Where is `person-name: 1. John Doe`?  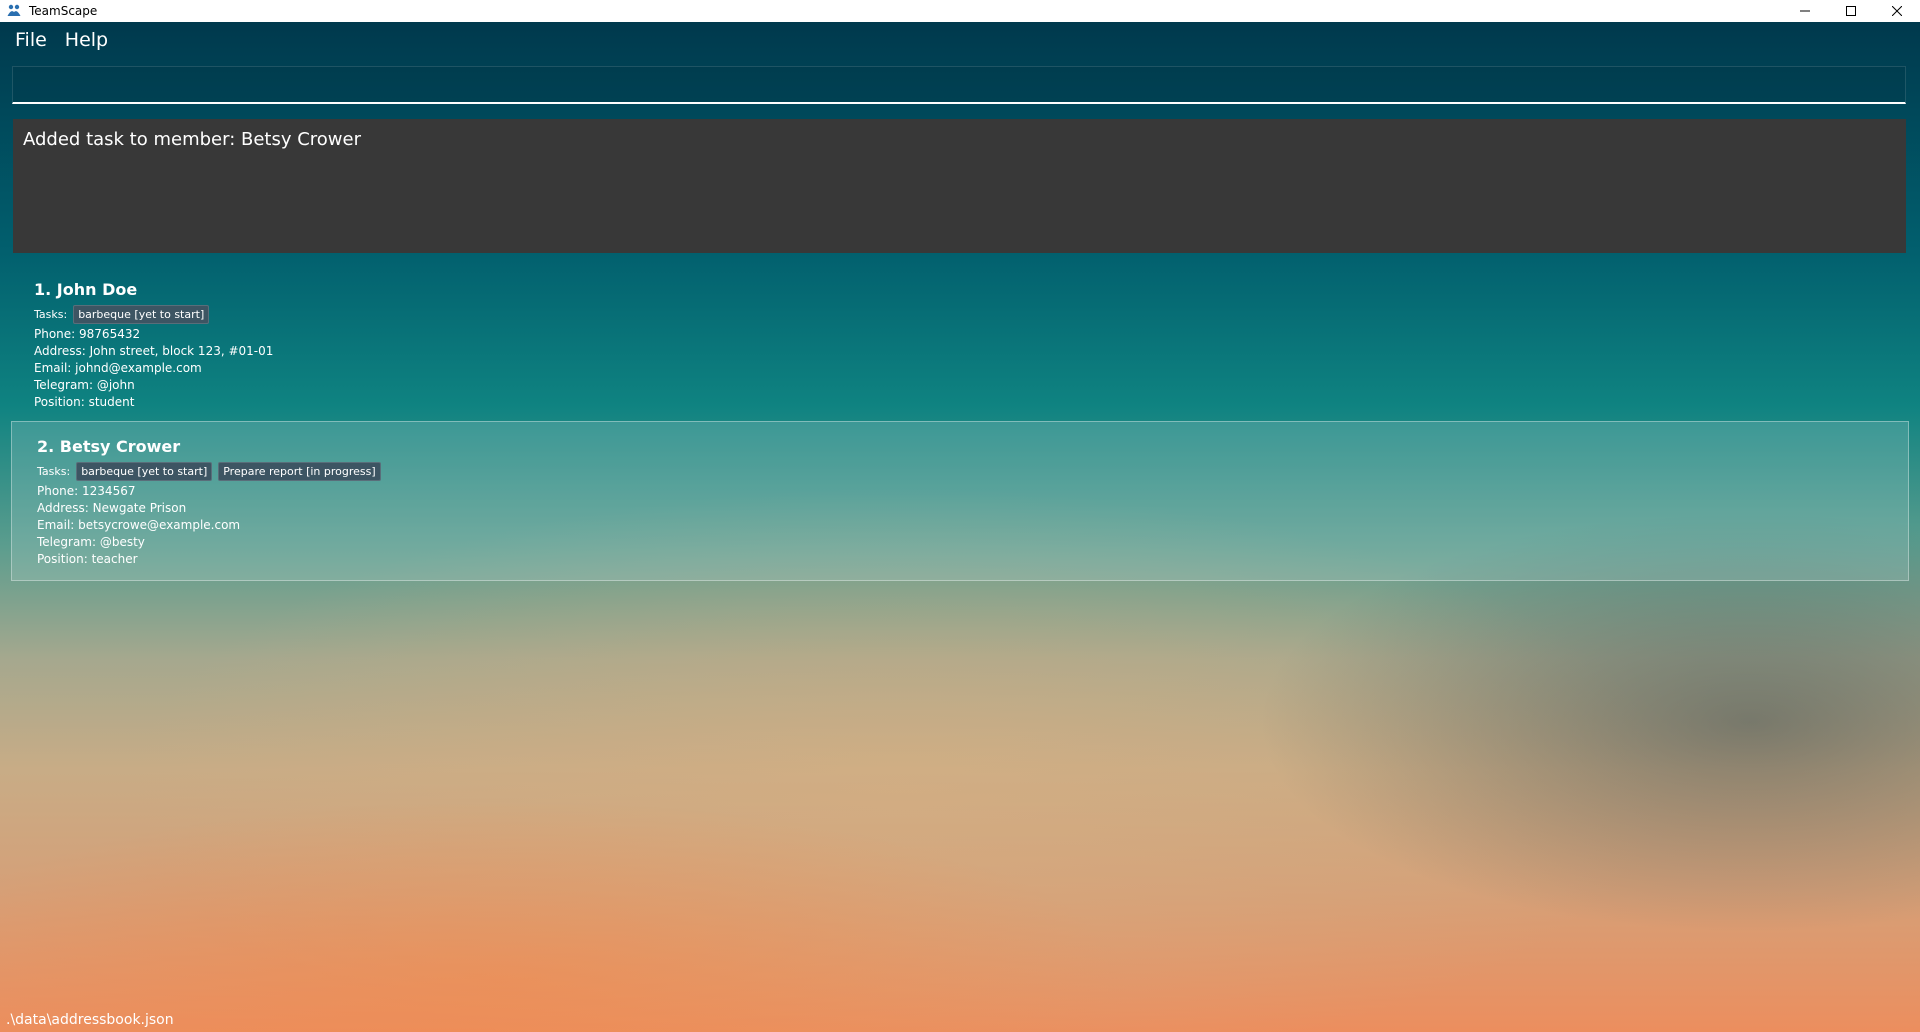 person-name: 1. John Doe is located at coordinates (86, 289).